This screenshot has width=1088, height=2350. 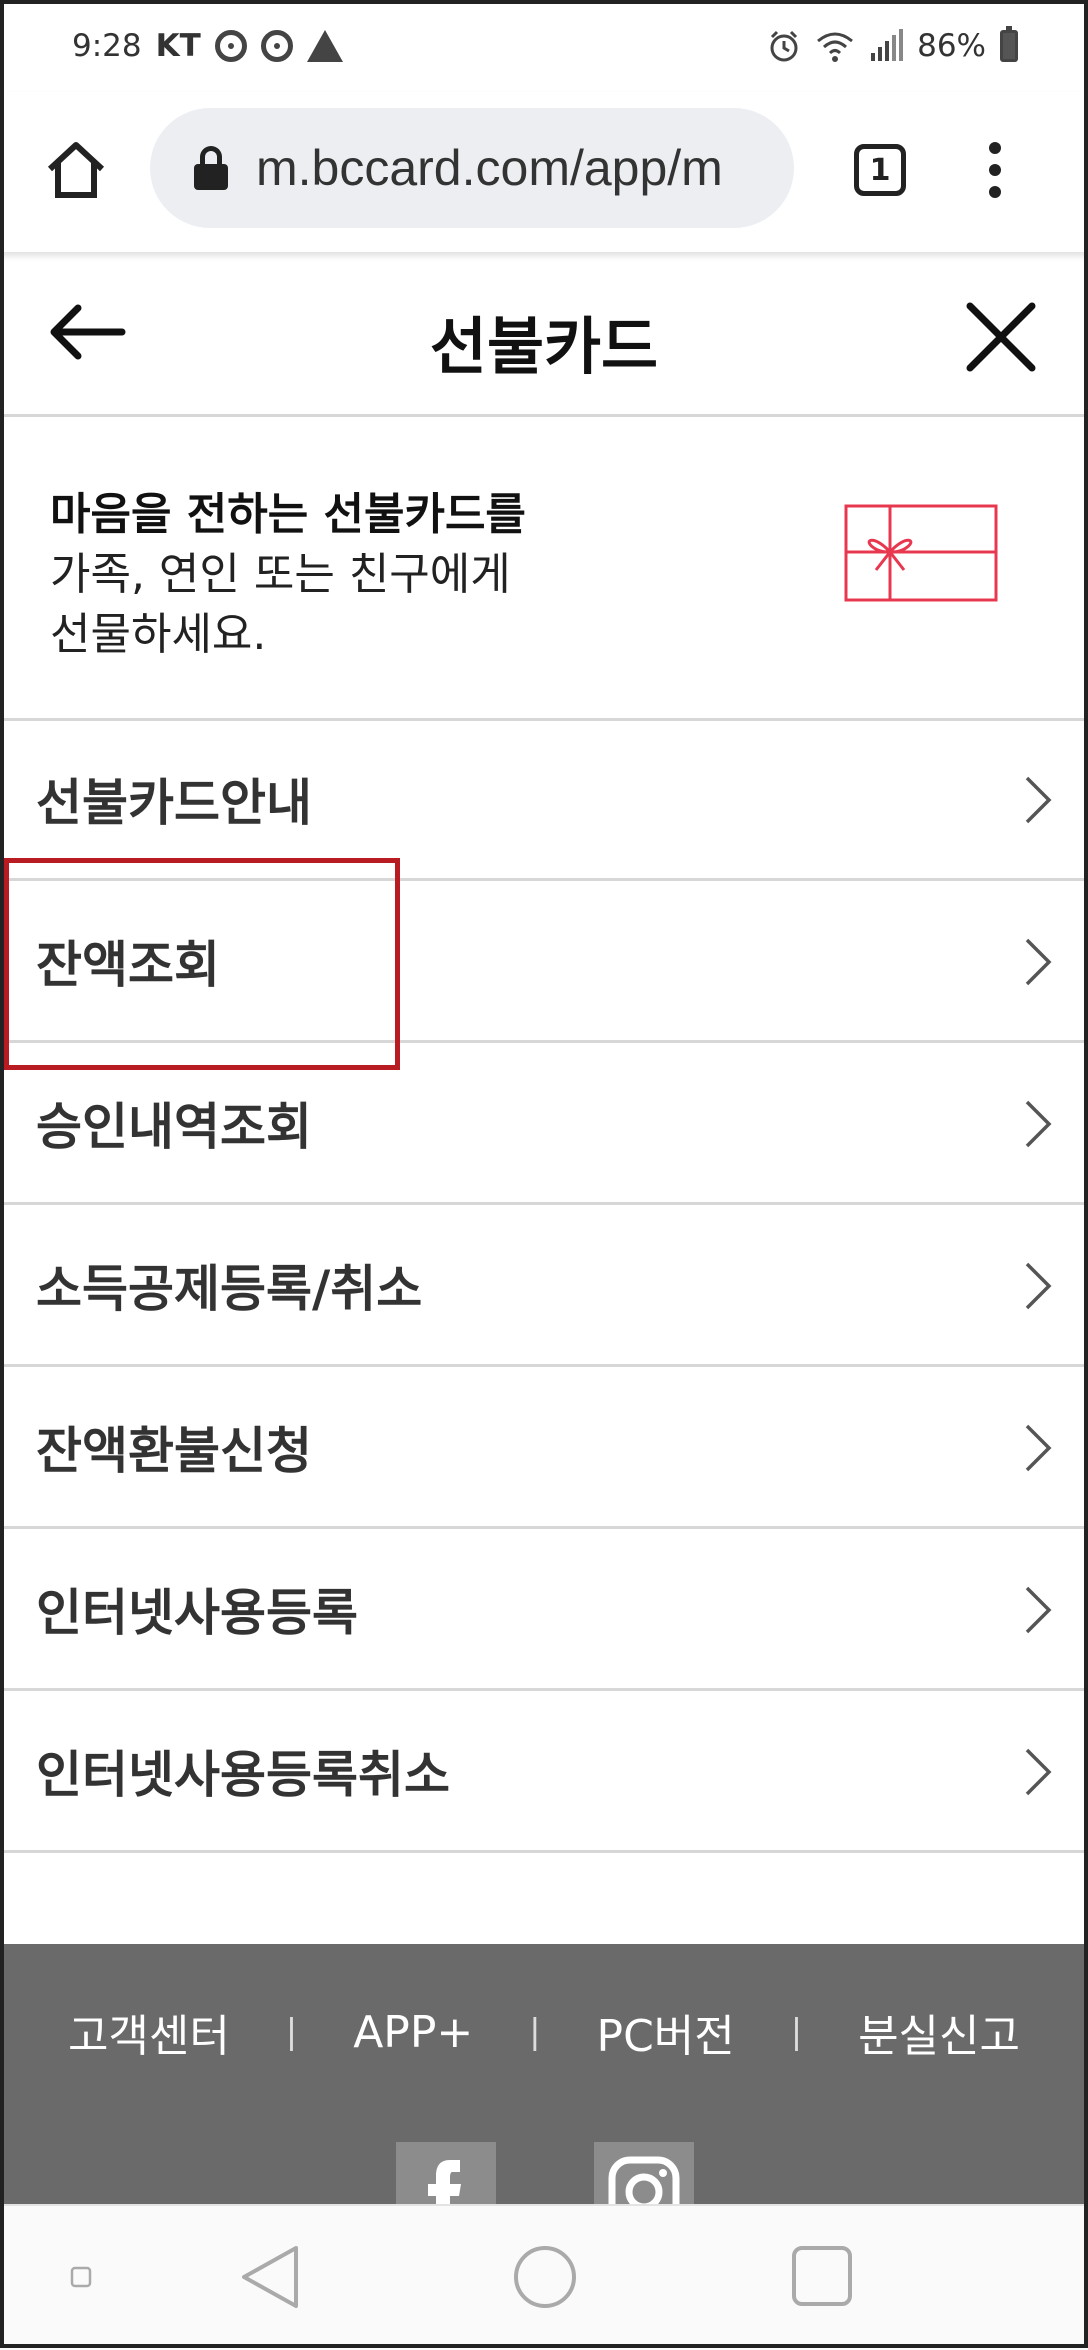 I want to click on address-bar: m.bccard.com/app/m, so click(x=472, y=168).